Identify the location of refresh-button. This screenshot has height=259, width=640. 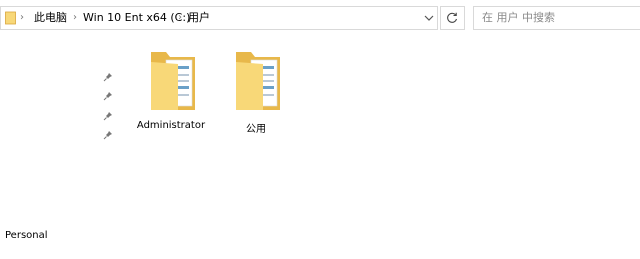
(452, 18).